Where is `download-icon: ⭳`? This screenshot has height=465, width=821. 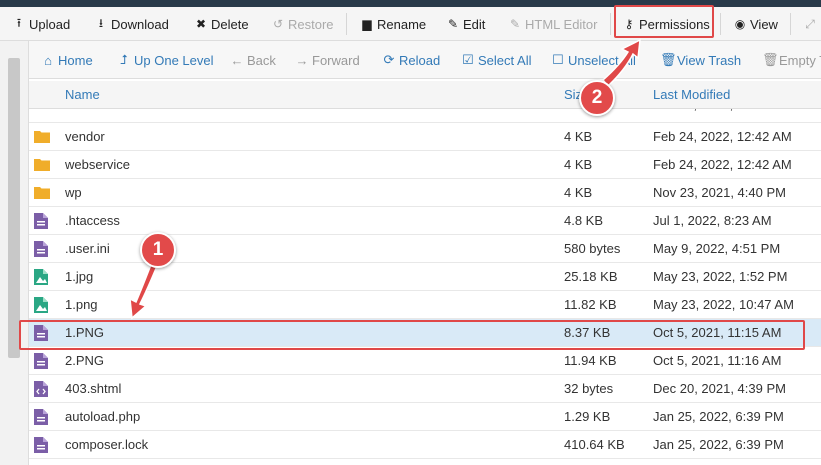
download-icon: ⭳ is located at coordinates (101, 22).